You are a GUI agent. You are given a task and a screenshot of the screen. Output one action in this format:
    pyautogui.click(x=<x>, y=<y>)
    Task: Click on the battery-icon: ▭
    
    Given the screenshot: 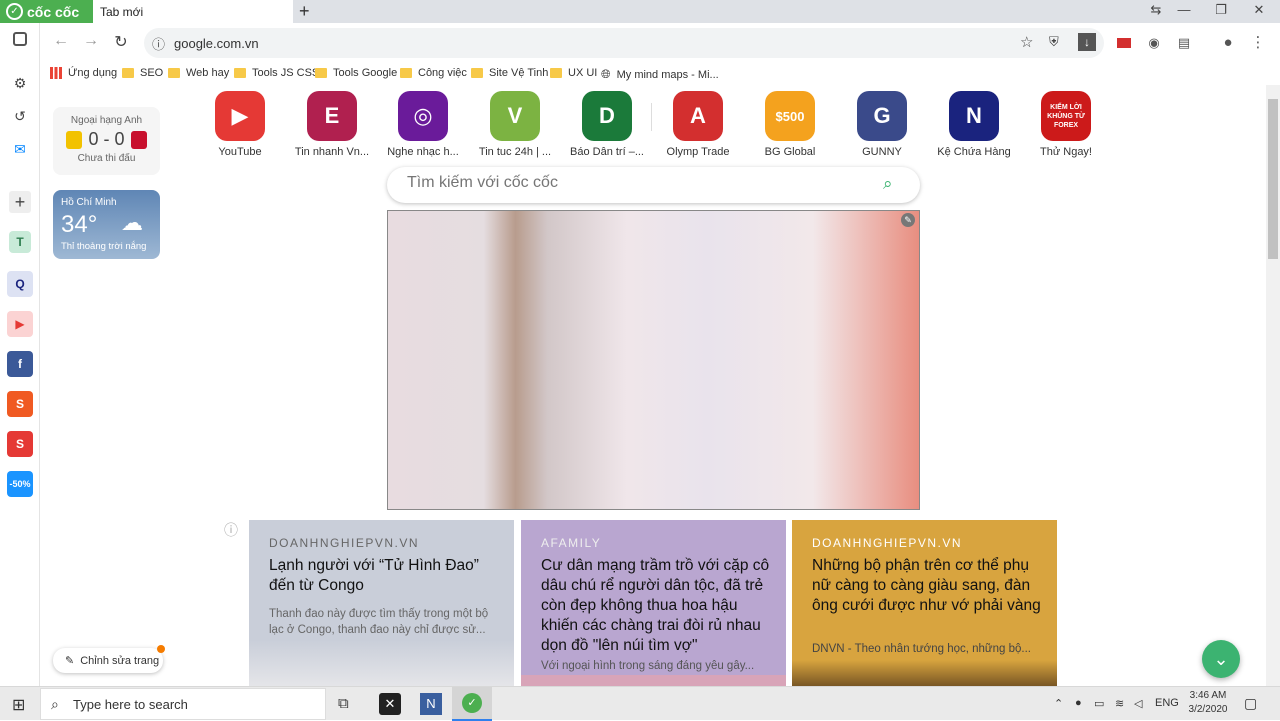 What is the action you would take?
    pyautogui.click(x=1099, y=703)
    